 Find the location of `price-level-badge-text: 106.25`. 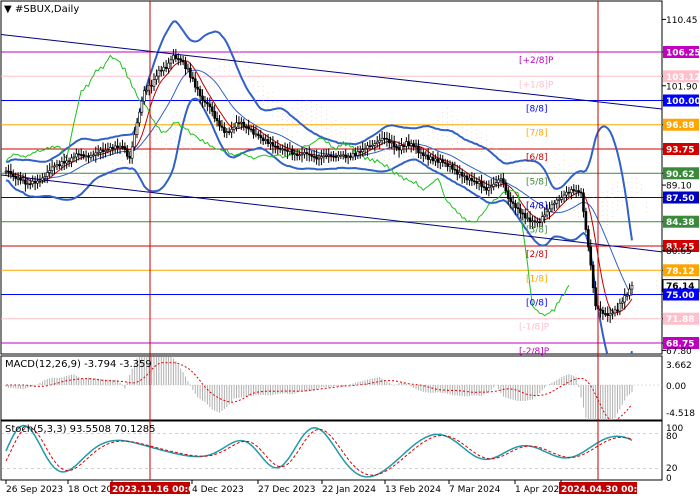

price-level-badge-text: 106.25 is located at coordinates (683, 54).